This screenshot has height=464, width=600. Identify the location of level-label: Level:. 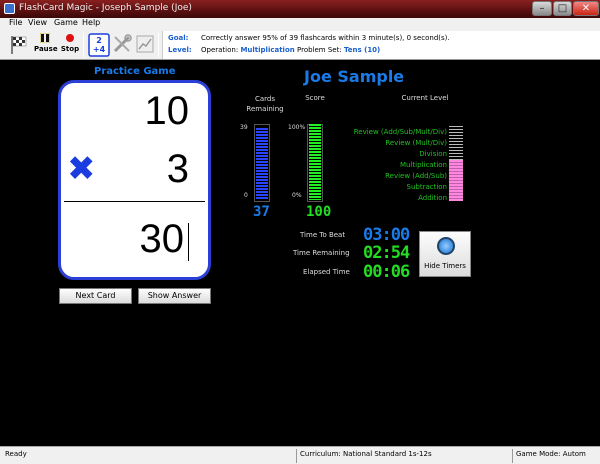
(180, 50).